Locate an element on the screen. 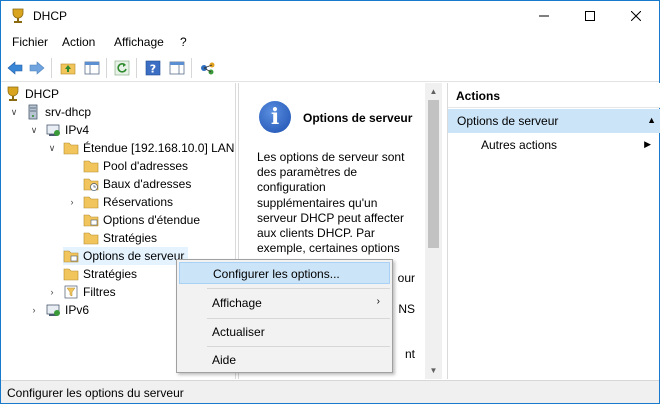  refresh-button is located at coordinates (122, 68).